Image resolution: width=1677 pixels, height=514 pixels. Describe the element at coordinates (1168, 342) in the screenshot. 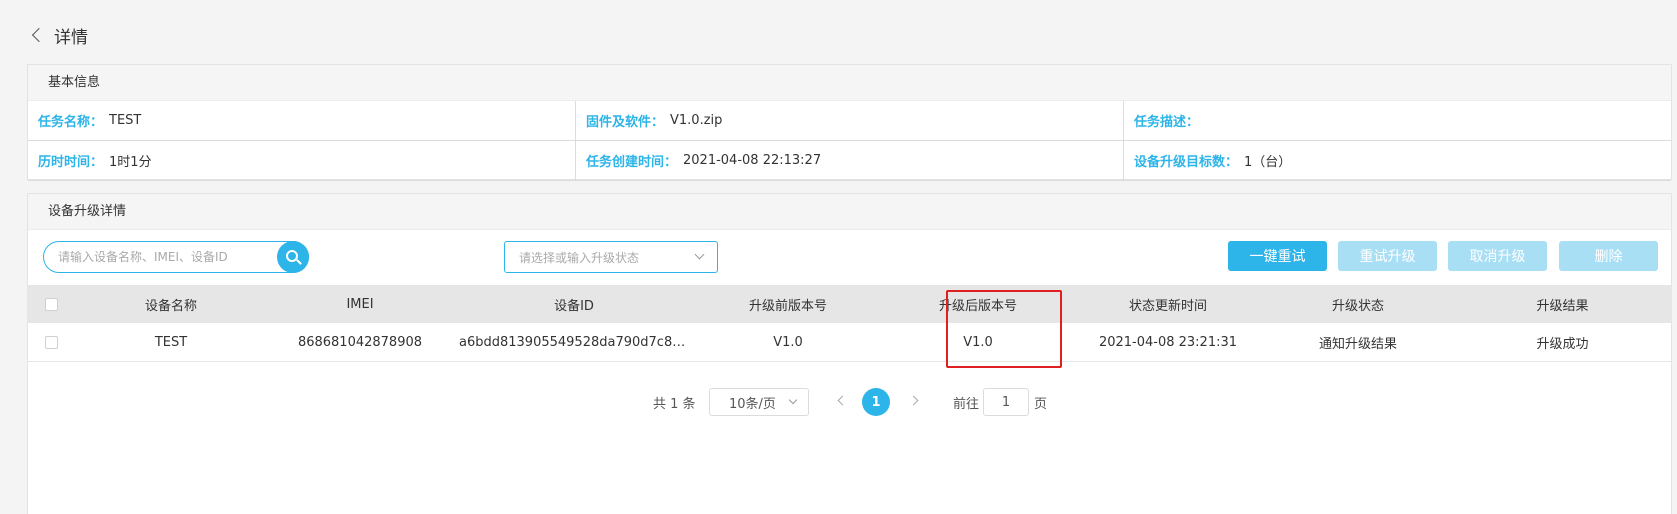

I see `table-cell: 2021-04-08 23:21:31` at that location.